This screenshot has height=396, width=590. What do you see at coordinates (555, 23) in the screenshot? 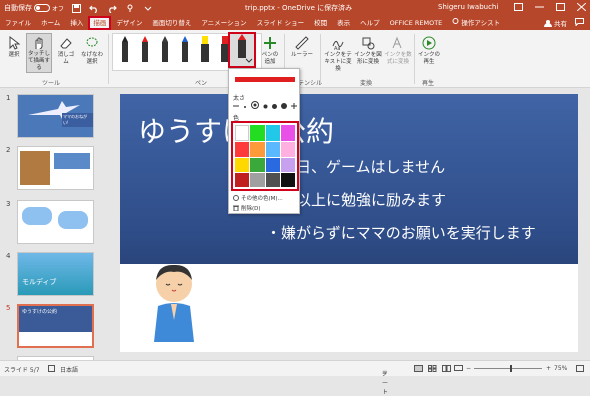
I see `share-button: 共有` at bounding box center [555, 23].